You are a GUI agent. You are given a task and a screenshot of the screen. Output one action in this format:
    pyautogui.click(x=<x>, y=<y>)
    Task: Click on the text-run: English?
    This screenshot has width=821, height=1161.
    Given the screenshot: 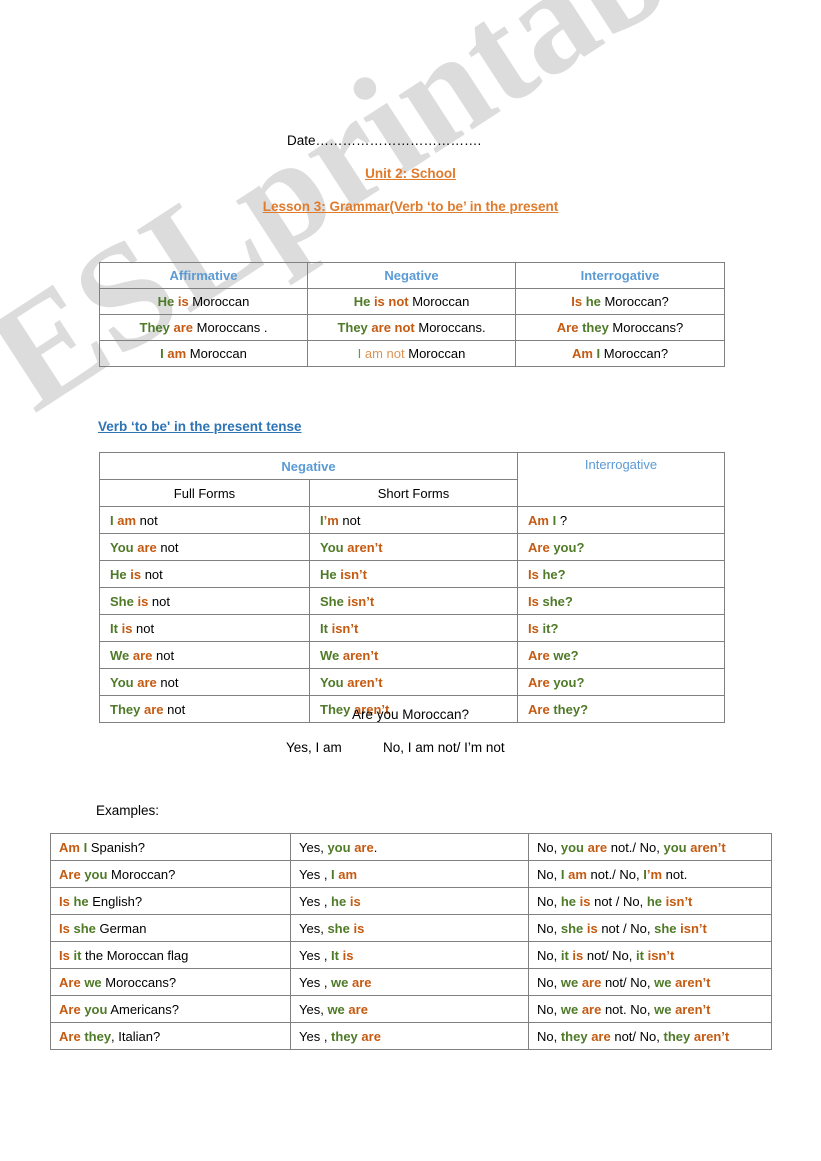 What is the action you would take?
    pyautogui.click(x=115, y=901)
    